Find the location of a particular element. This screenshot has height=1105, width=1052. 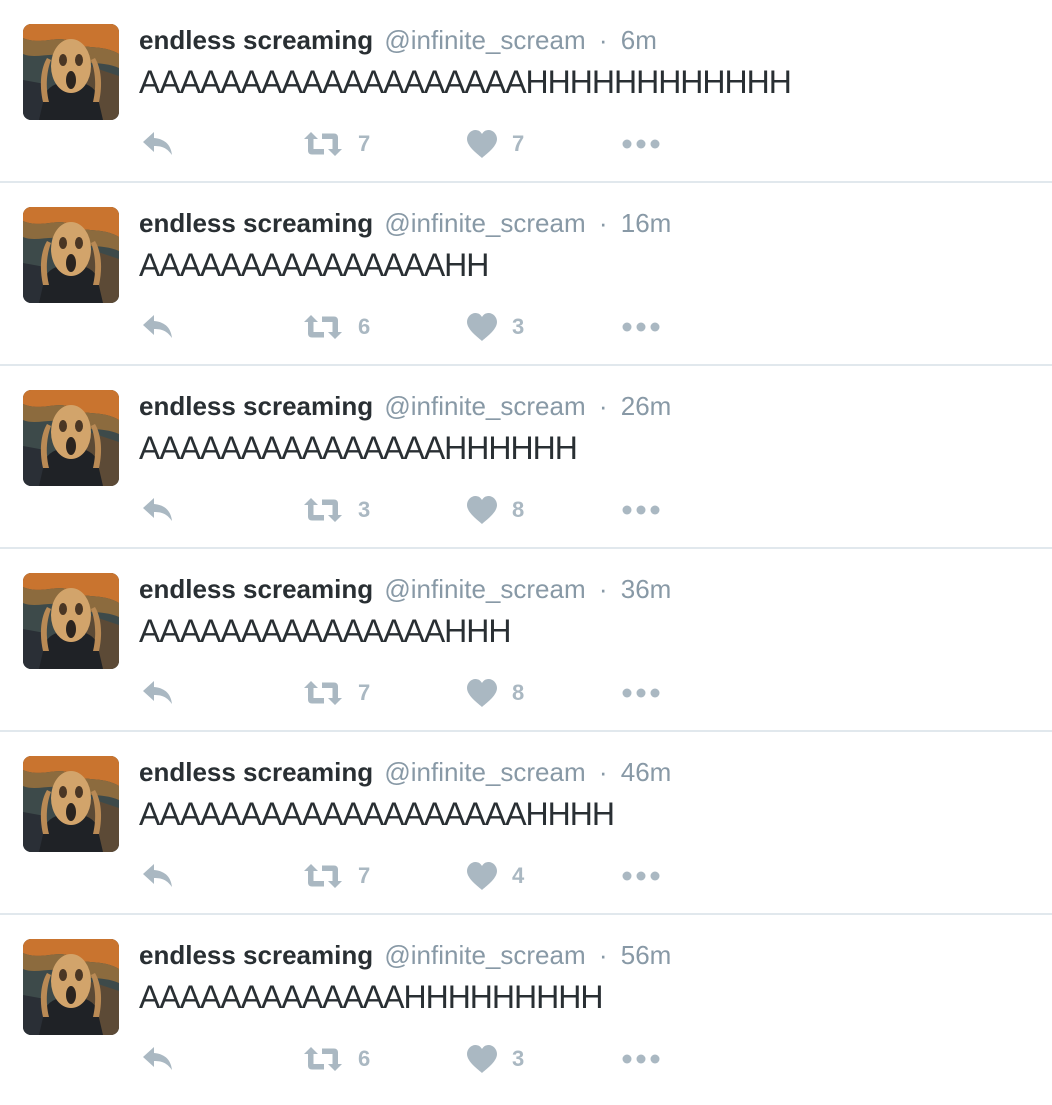

tweet-actions: 3 8 is located at coordinates (419, 510).